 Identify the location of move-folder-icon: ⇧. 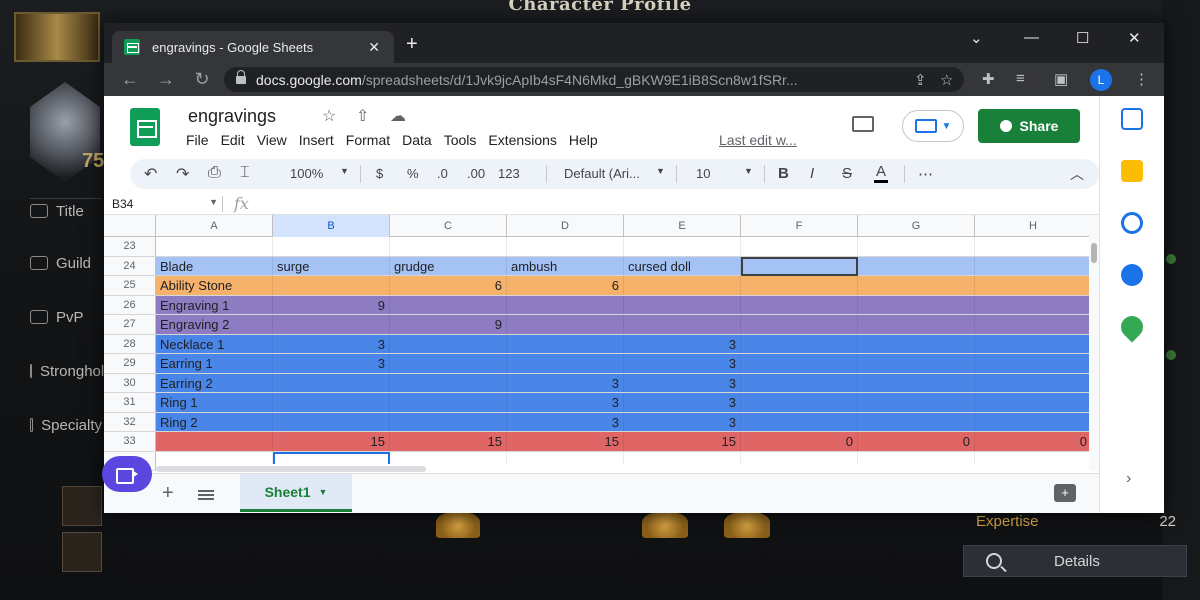
(362, 116).